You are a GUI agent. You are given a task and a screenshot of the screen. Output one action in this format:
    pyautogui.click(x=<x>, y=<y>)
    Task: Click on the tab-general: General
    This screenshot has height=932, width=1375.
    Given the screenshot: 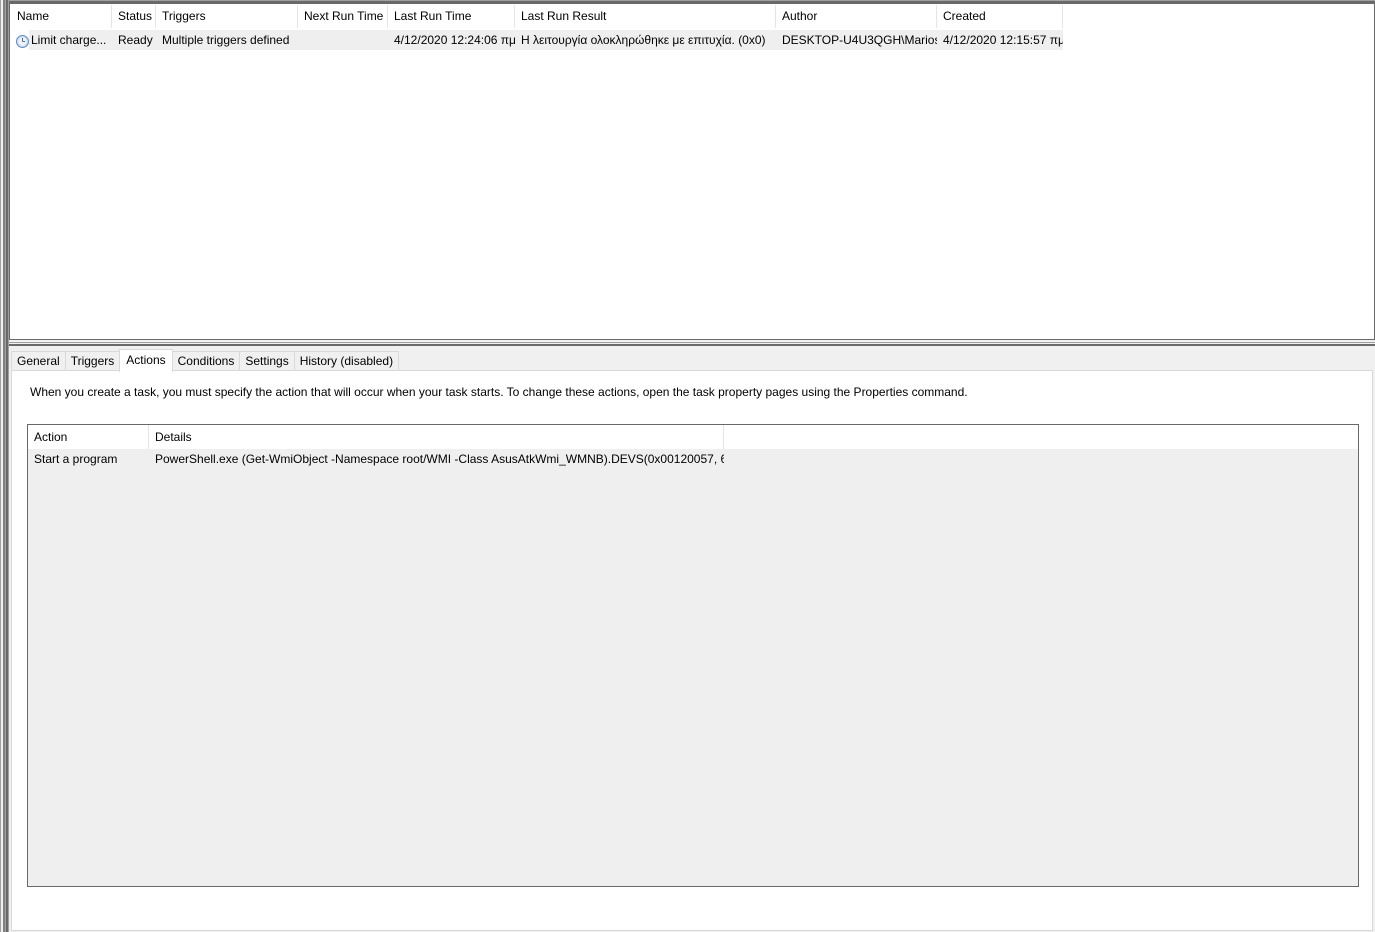 What is the action you would take?
    pyautogui.click(x=38, y=361)
    